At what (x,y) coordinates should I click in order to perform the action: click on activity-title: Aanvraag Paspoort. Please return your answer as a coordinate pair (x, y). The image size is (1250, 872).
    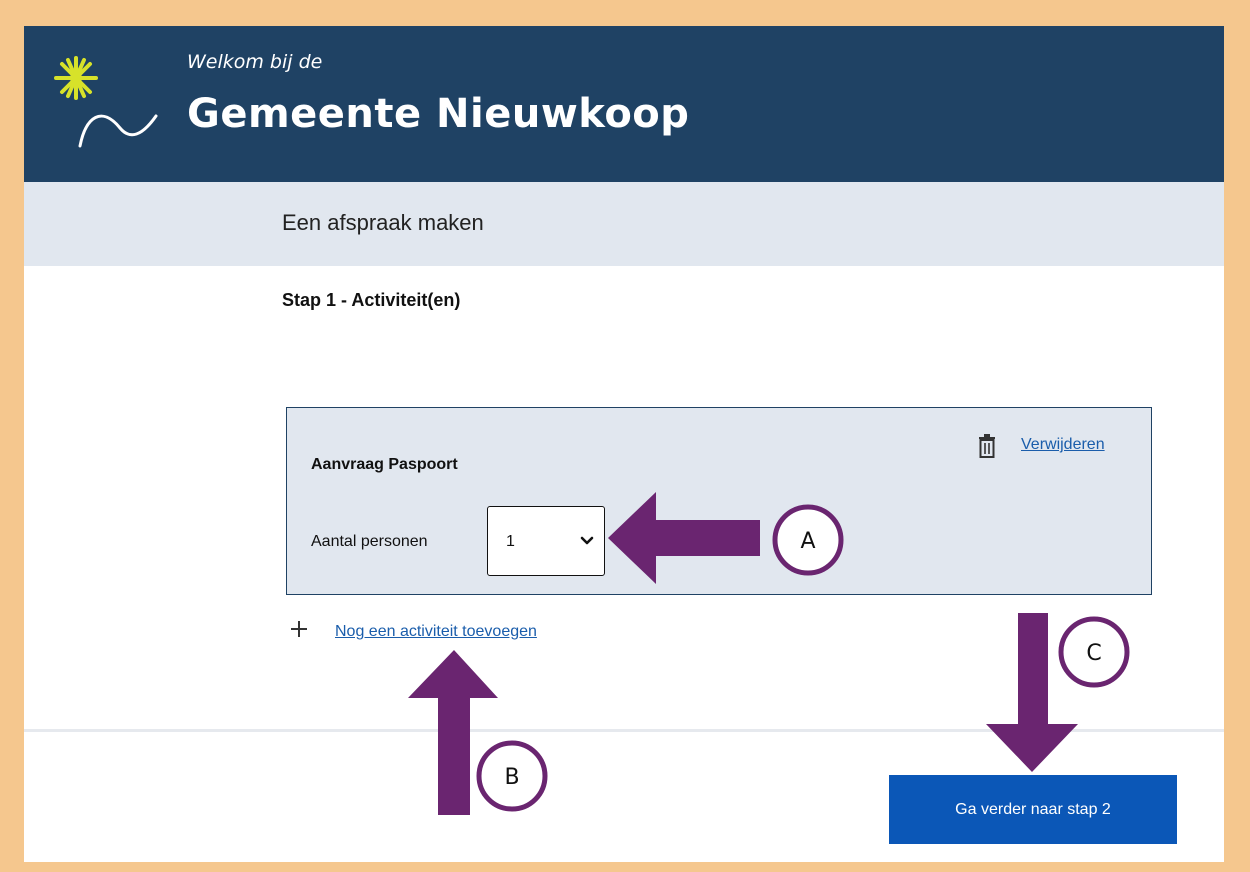
    Looking at the image, I should click on (384, 464).